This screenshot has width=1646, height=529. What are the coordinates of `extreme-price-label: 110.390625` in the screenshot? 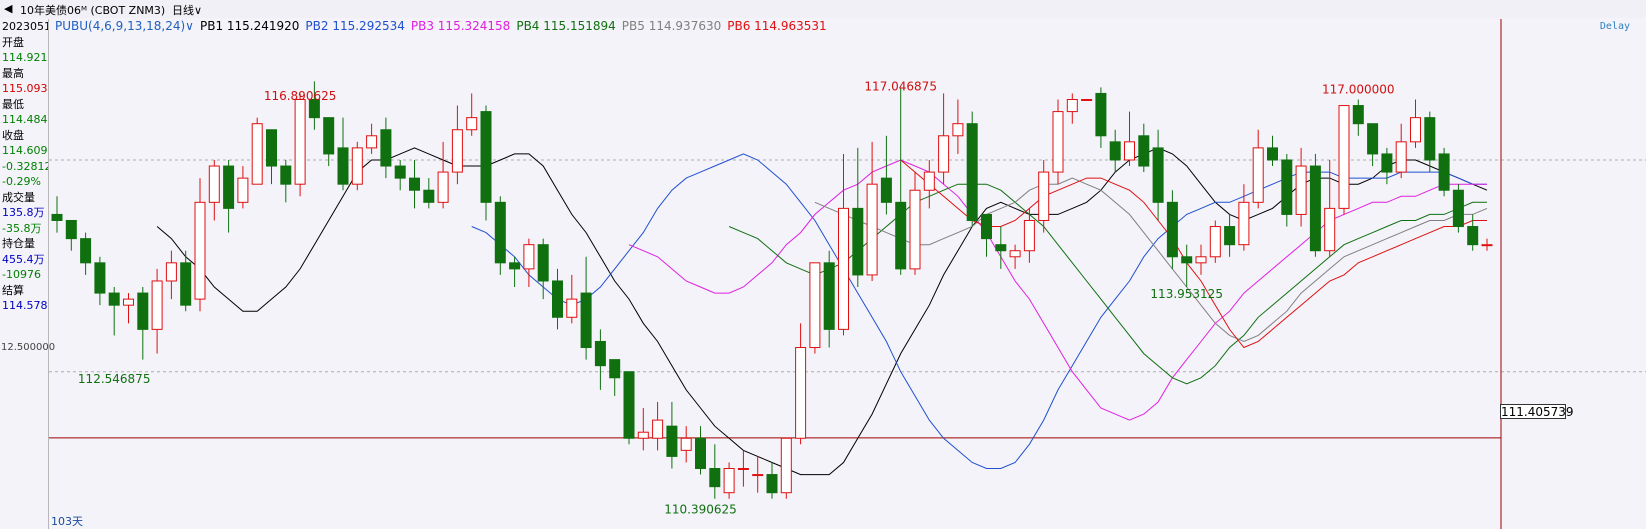 It's located at (700, 509).